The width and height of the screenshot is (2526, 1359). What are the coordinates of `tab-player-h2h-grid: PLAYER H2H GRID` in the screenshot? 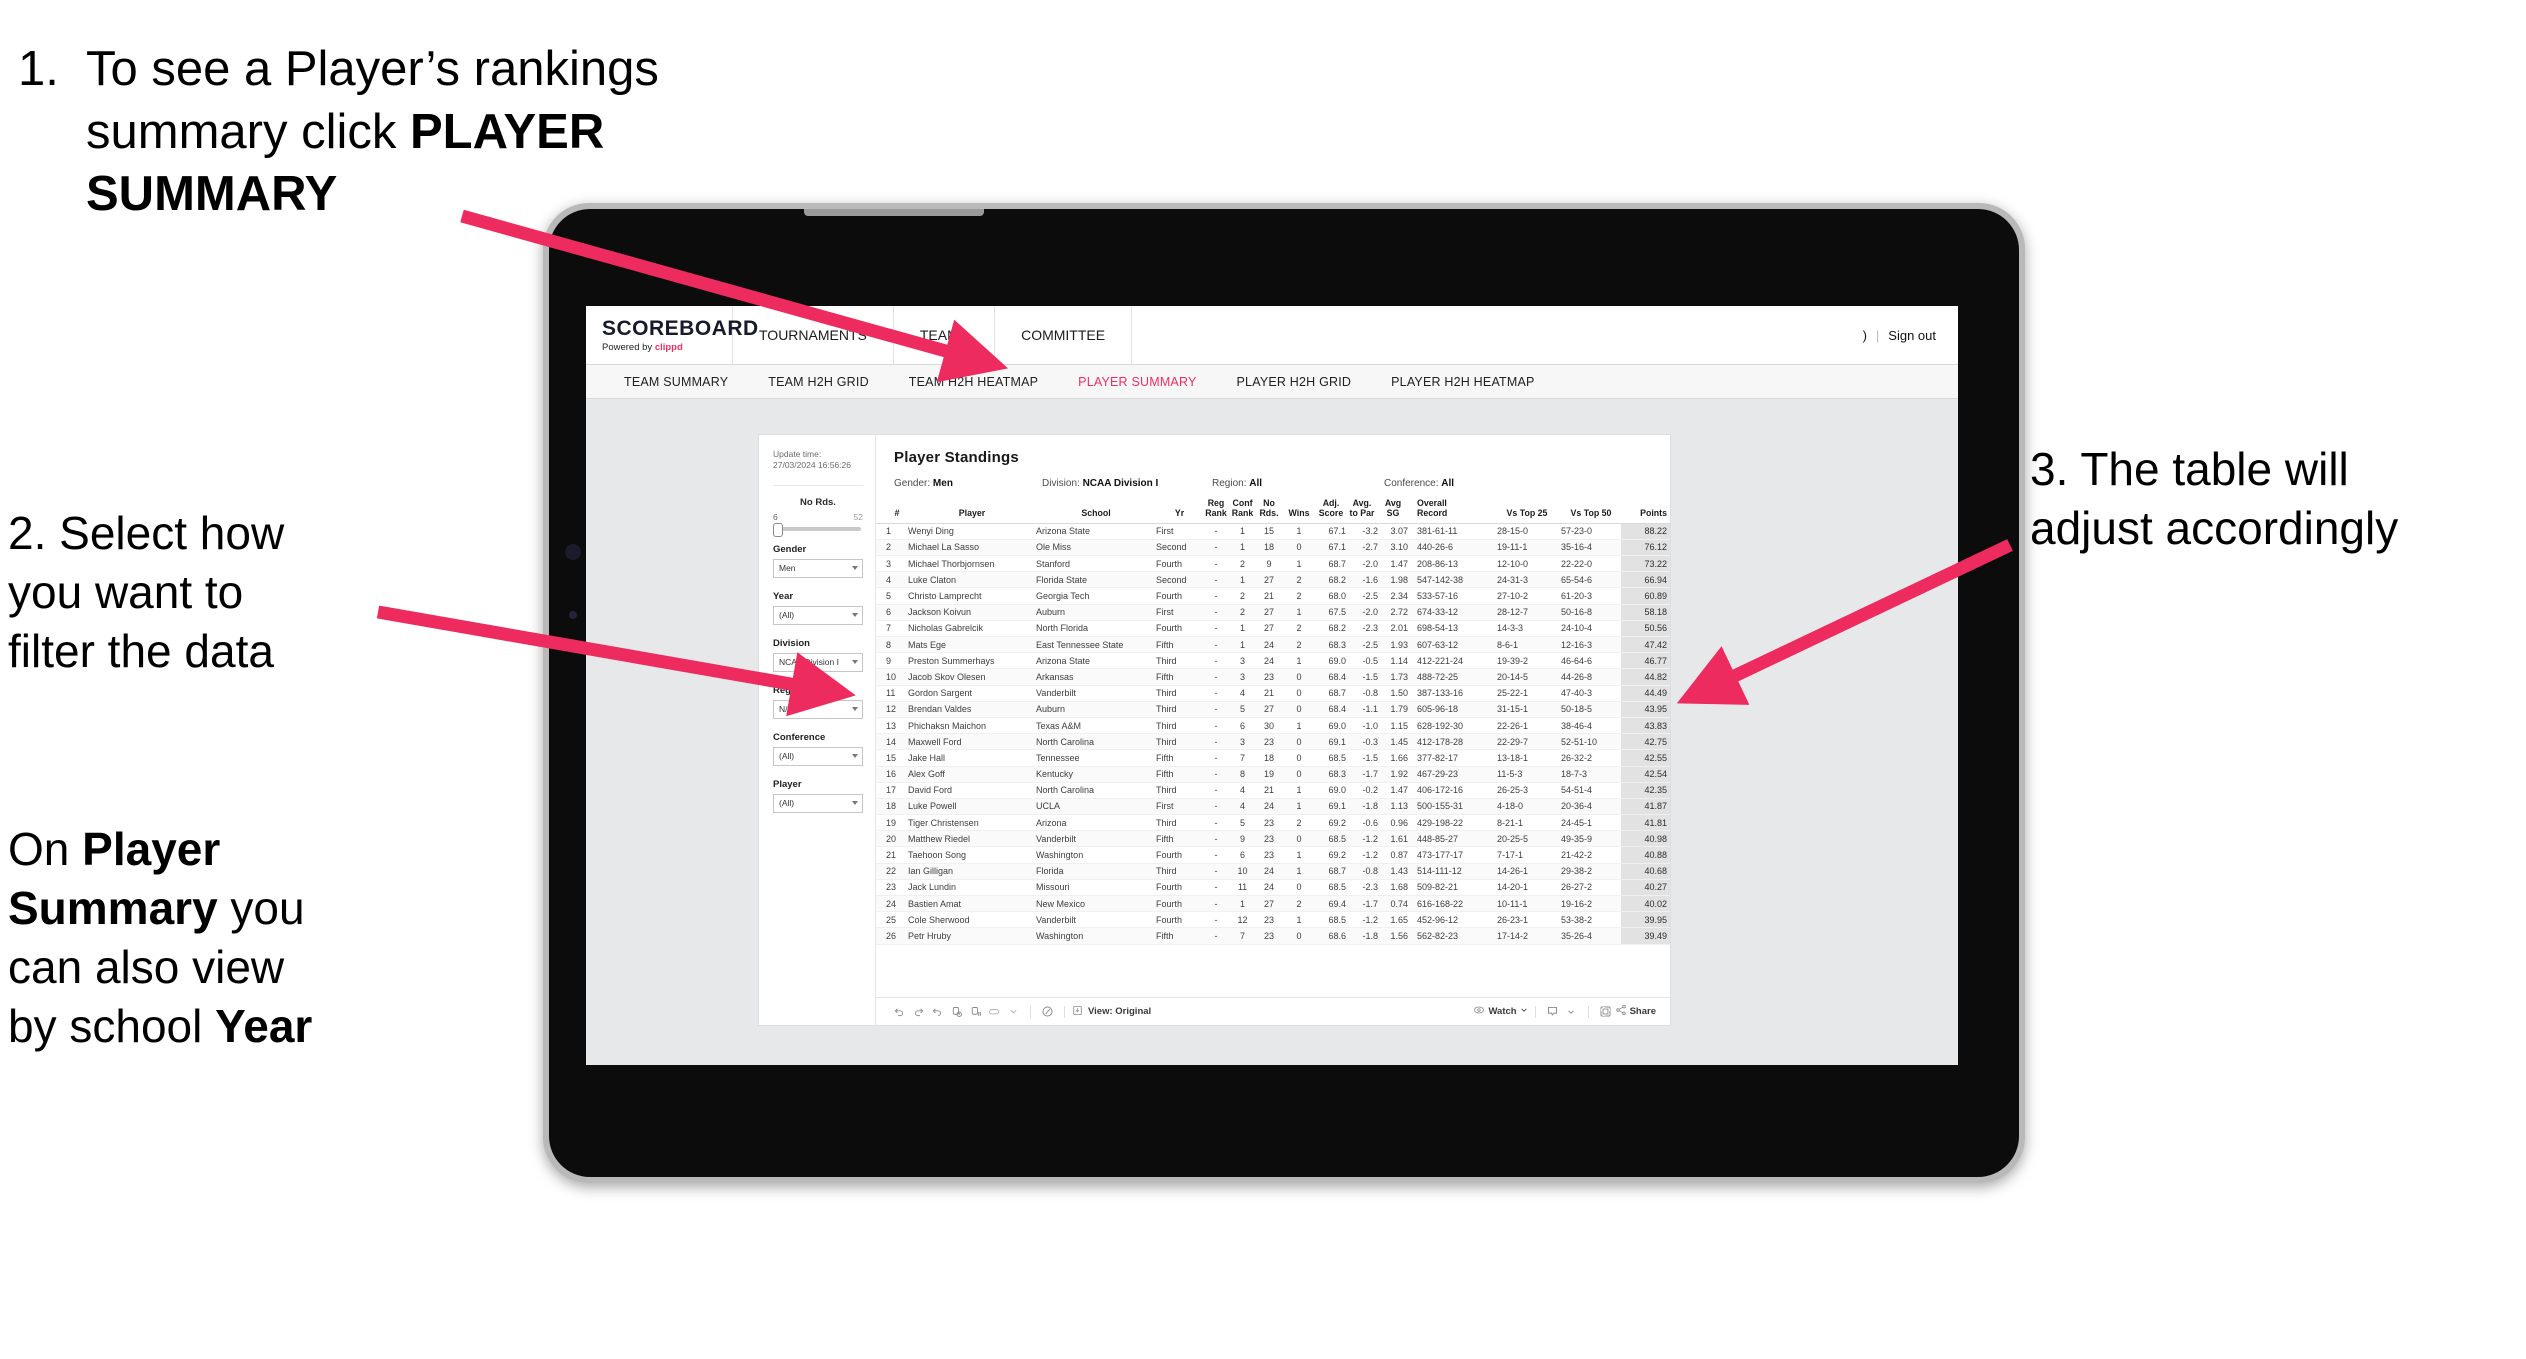 It's located at (1294, 382).